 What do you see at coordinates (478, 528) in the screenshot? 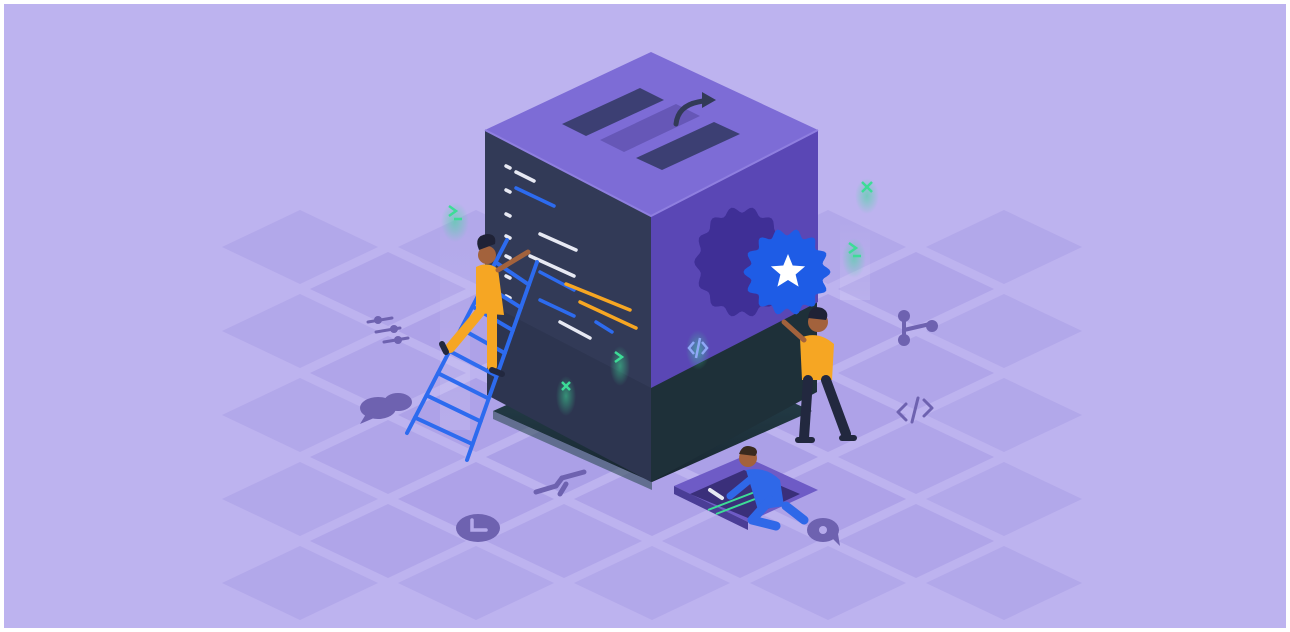
I see `clock-icon` at bounding box center [478, 528].